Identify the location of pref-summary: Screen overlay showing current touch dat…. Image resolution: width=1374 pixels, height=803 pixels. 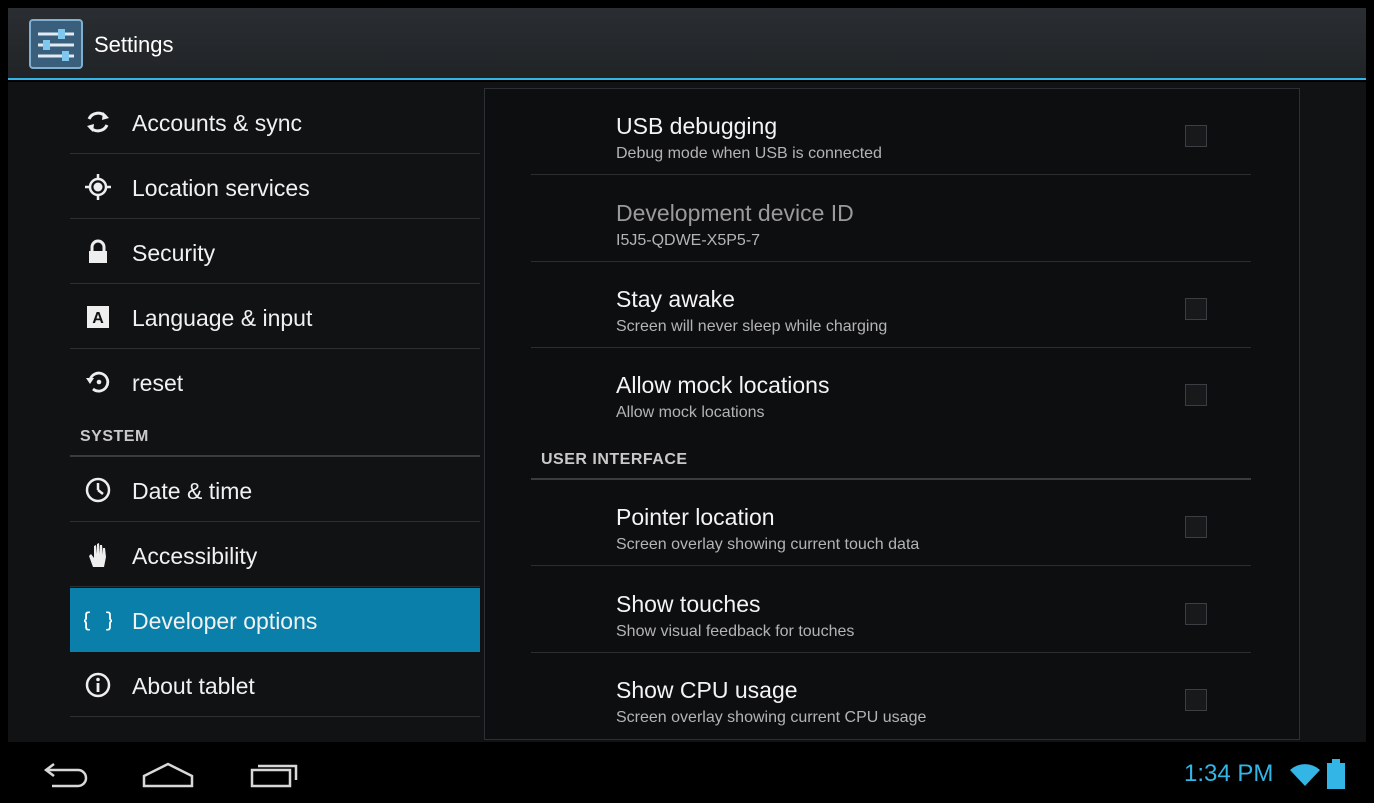
(768, 544).